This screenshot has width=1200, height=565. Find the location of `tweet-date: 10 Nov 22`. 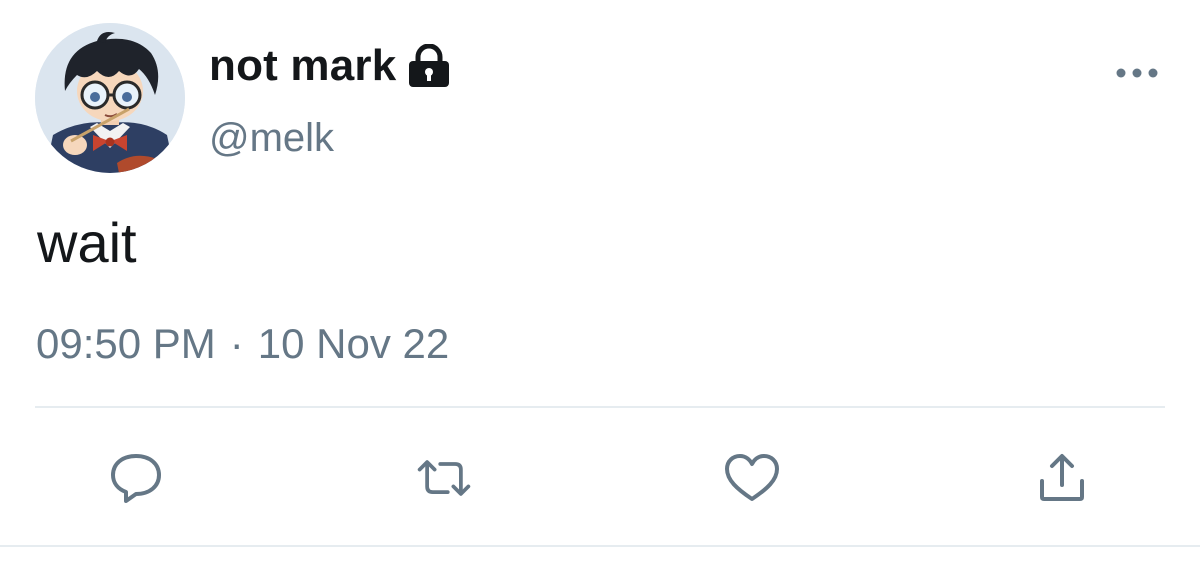

tweet-date: 10 Nov 22 is located at coordinates (353, 343).